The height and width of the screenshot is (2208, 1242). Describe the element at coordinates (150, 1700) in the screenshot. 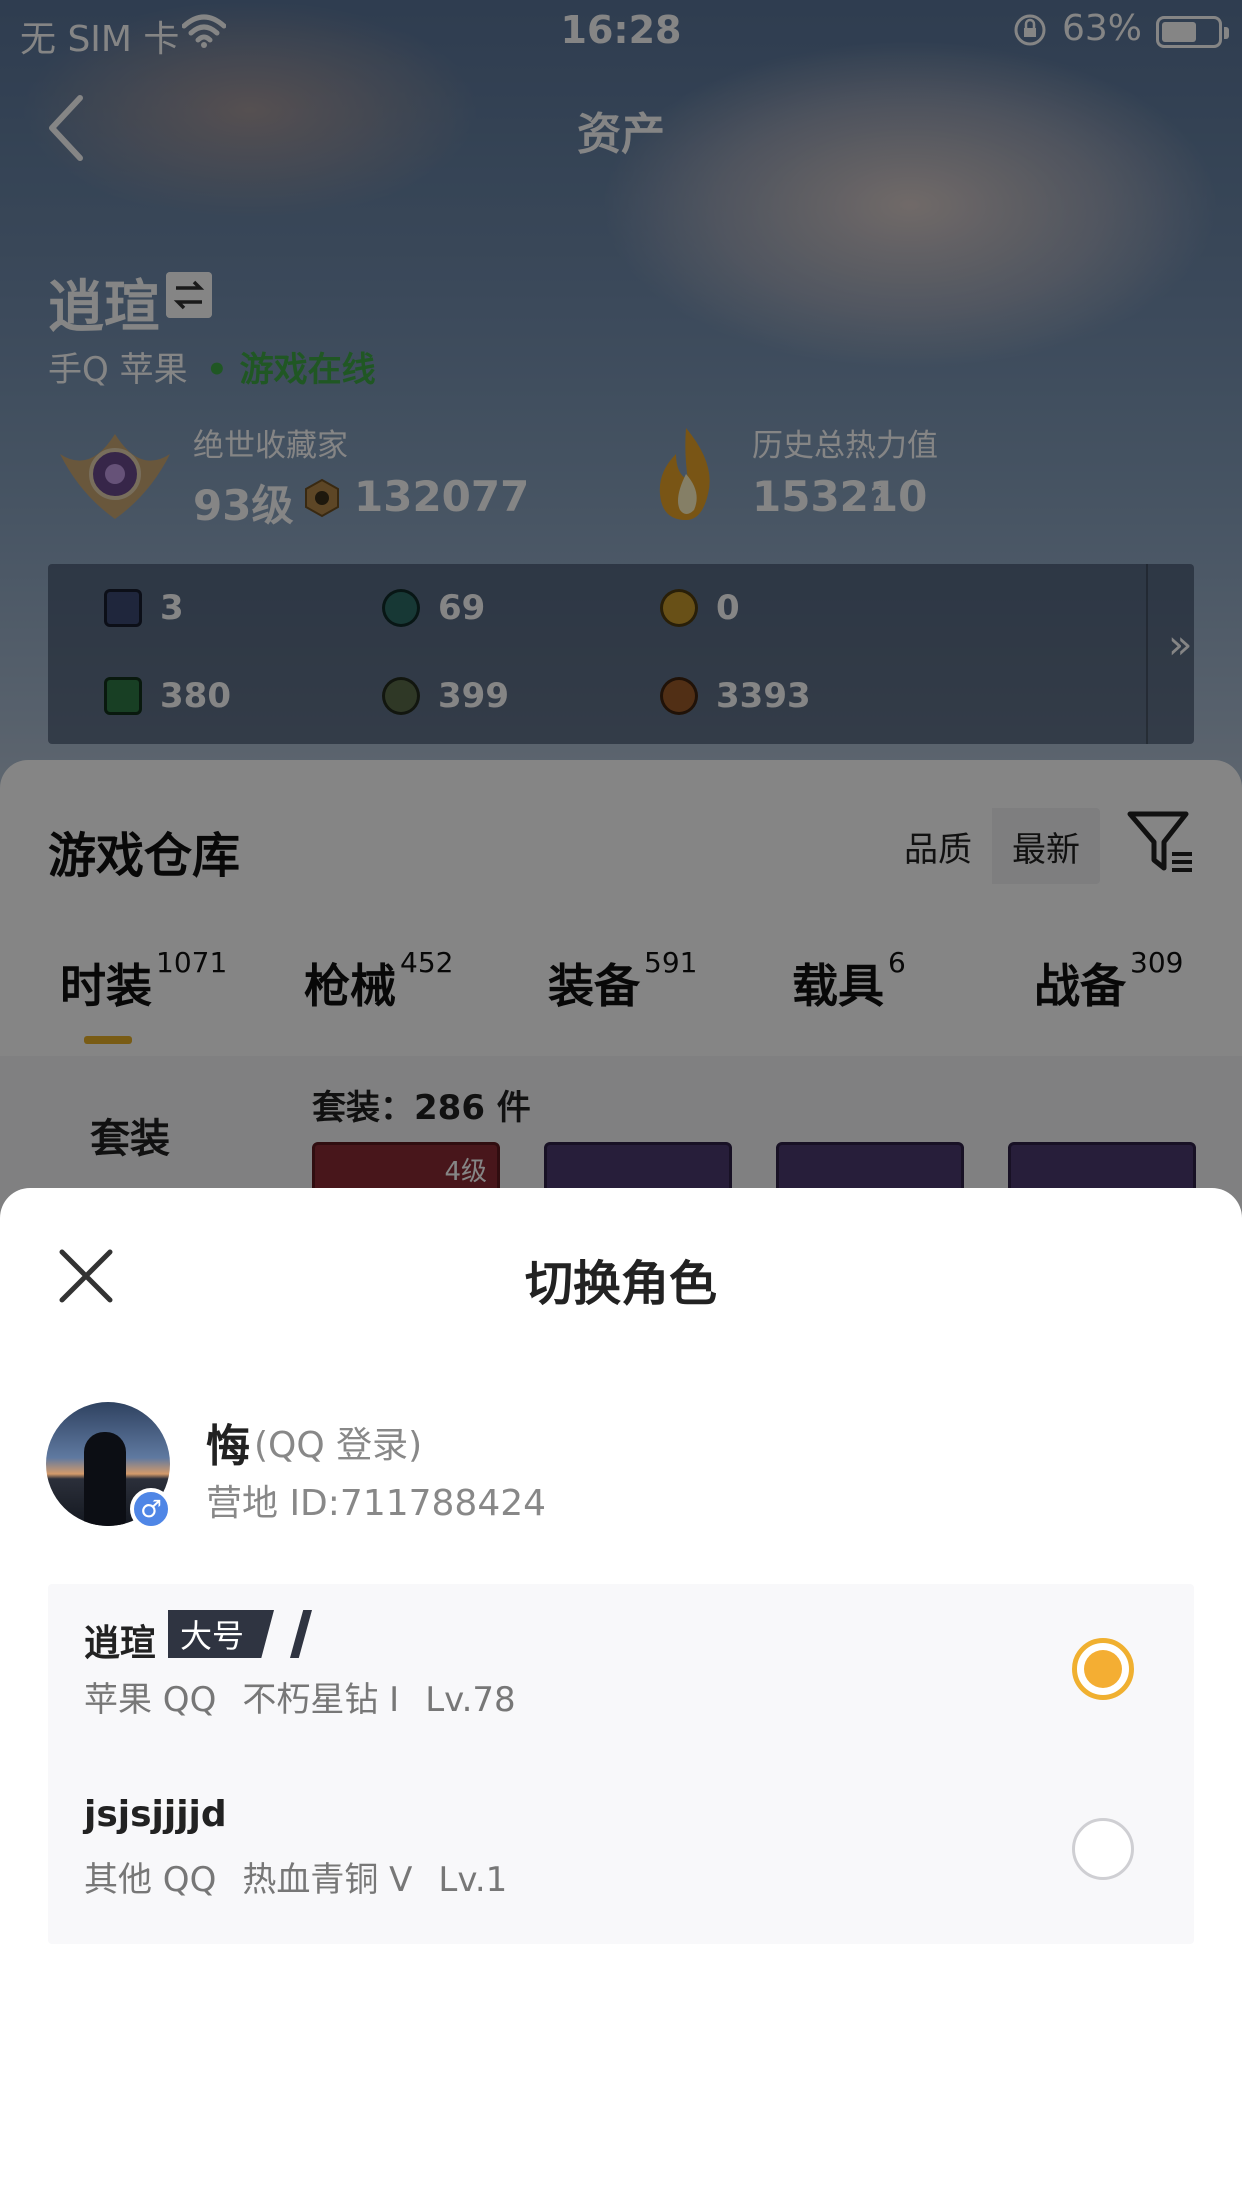

I see `role-platform: 苹果 QQ` at that location.